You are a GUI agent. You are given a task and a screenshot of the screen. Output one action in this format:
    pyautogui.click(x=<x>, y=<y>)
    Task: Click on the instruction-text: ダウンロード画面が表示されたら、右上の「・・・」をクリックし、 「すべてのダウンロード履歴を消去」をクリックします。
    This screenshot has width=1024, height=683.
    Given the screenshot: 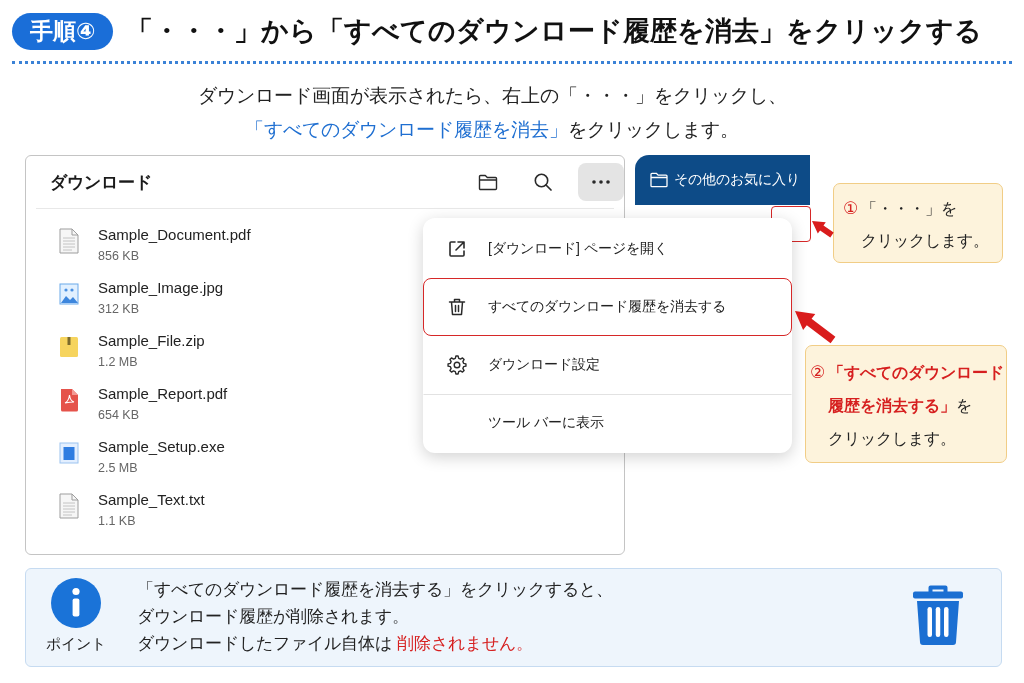 What is the action you would take?
    pyautogui.click(x=492, y=113)
    